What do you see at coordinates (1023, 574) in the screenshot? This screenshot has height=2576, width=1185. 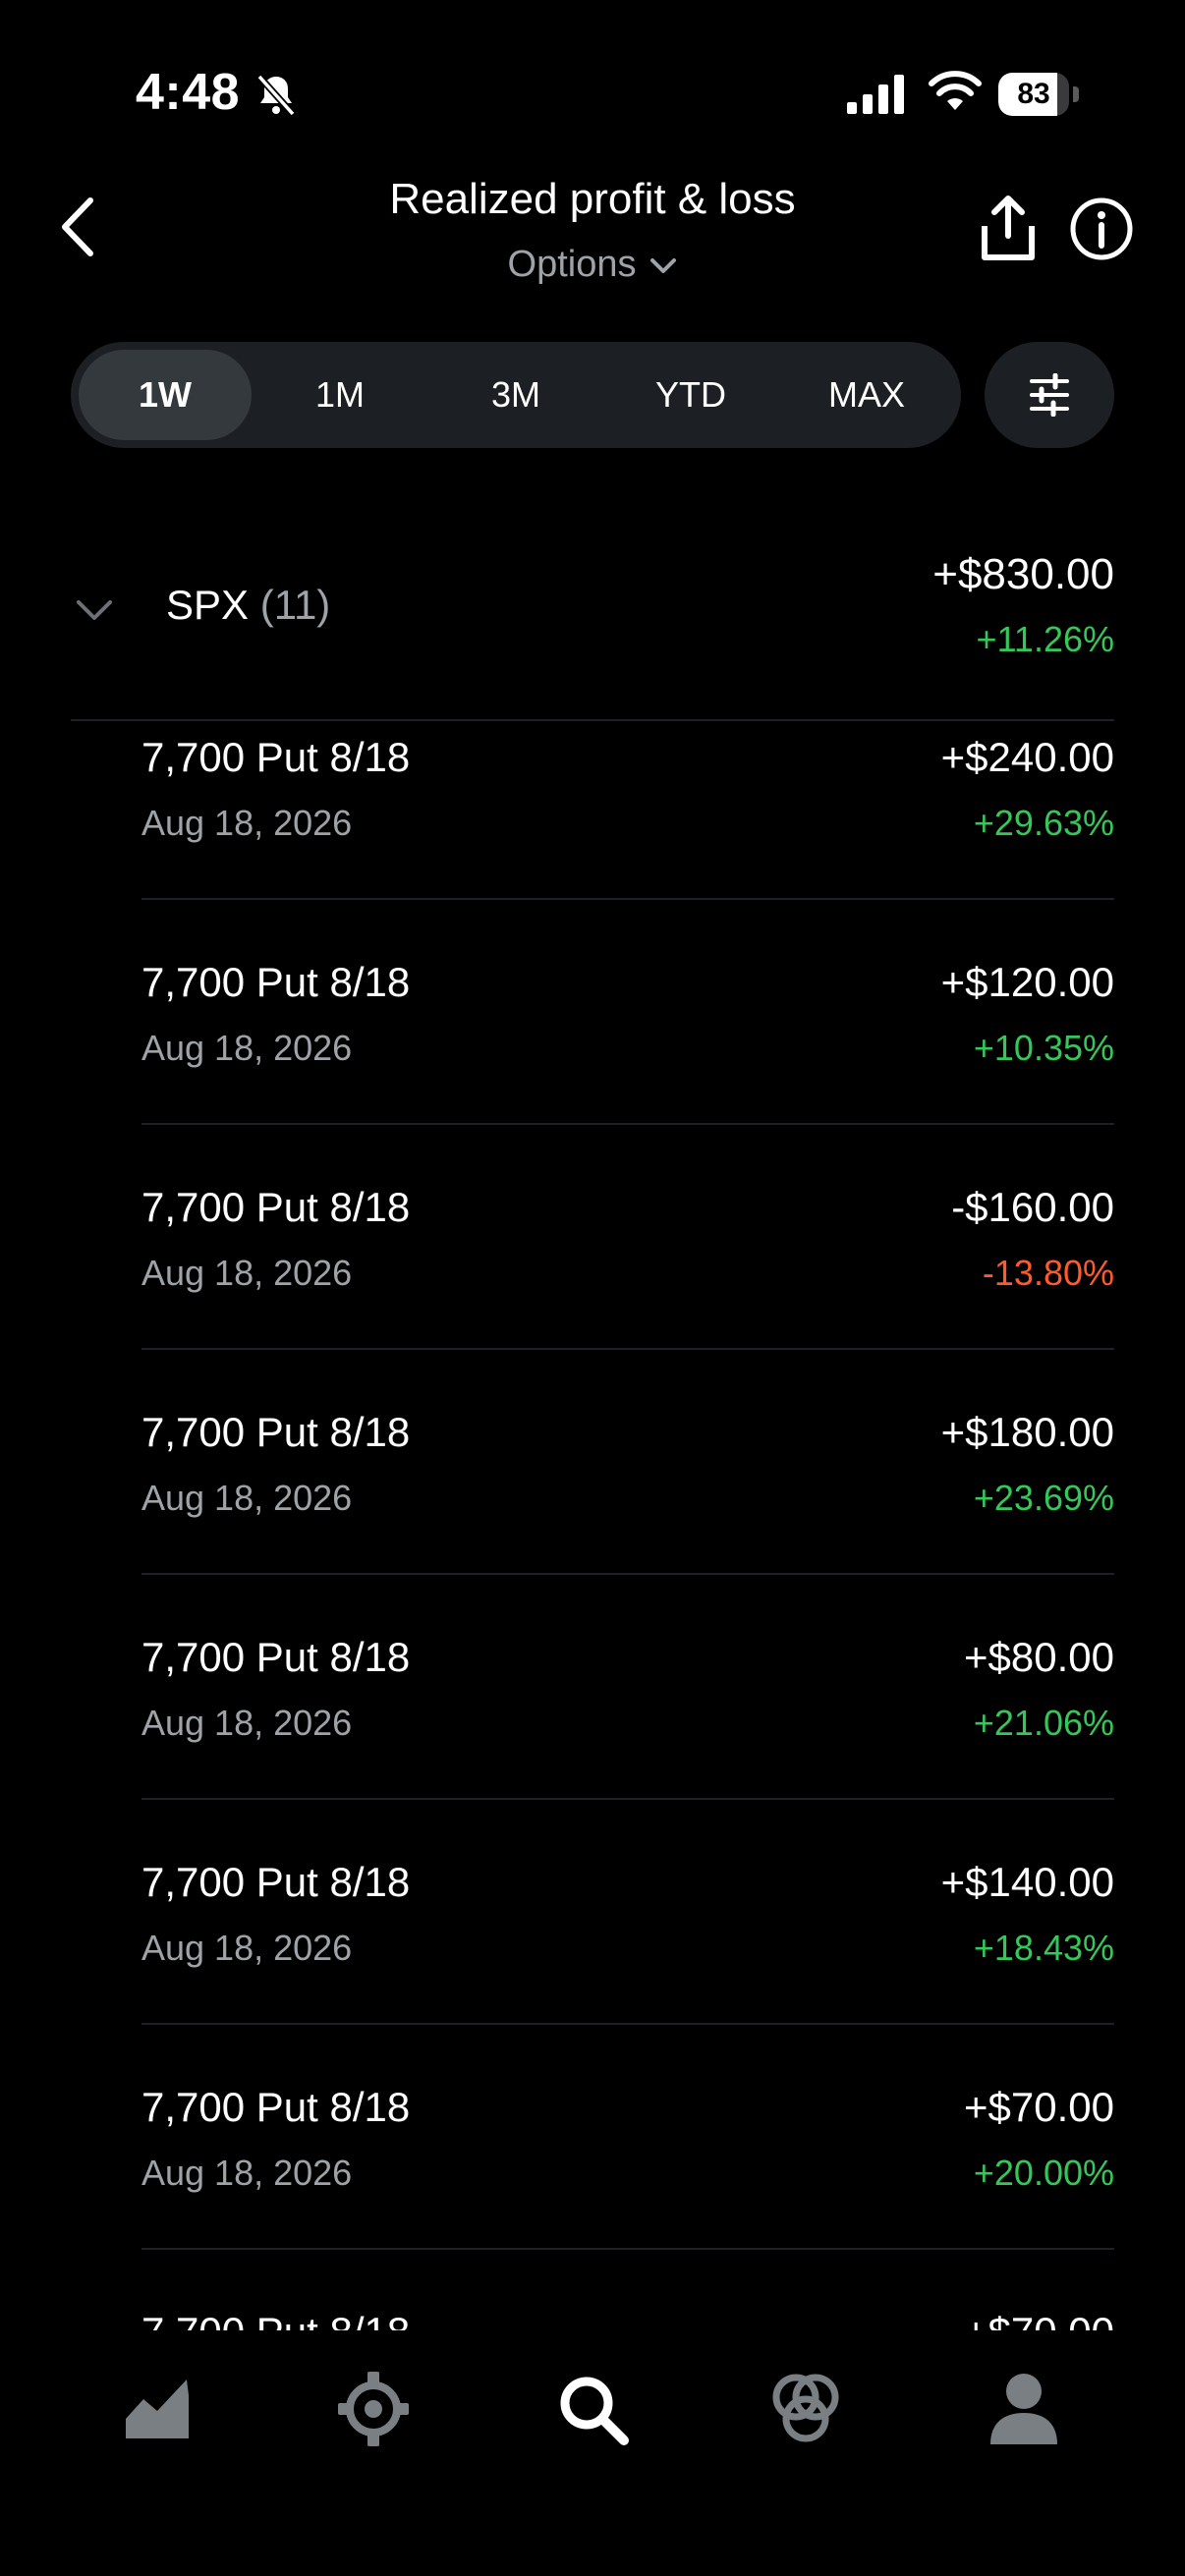 I see `group-total: +$830.00` at bounding box center [1023, 574].